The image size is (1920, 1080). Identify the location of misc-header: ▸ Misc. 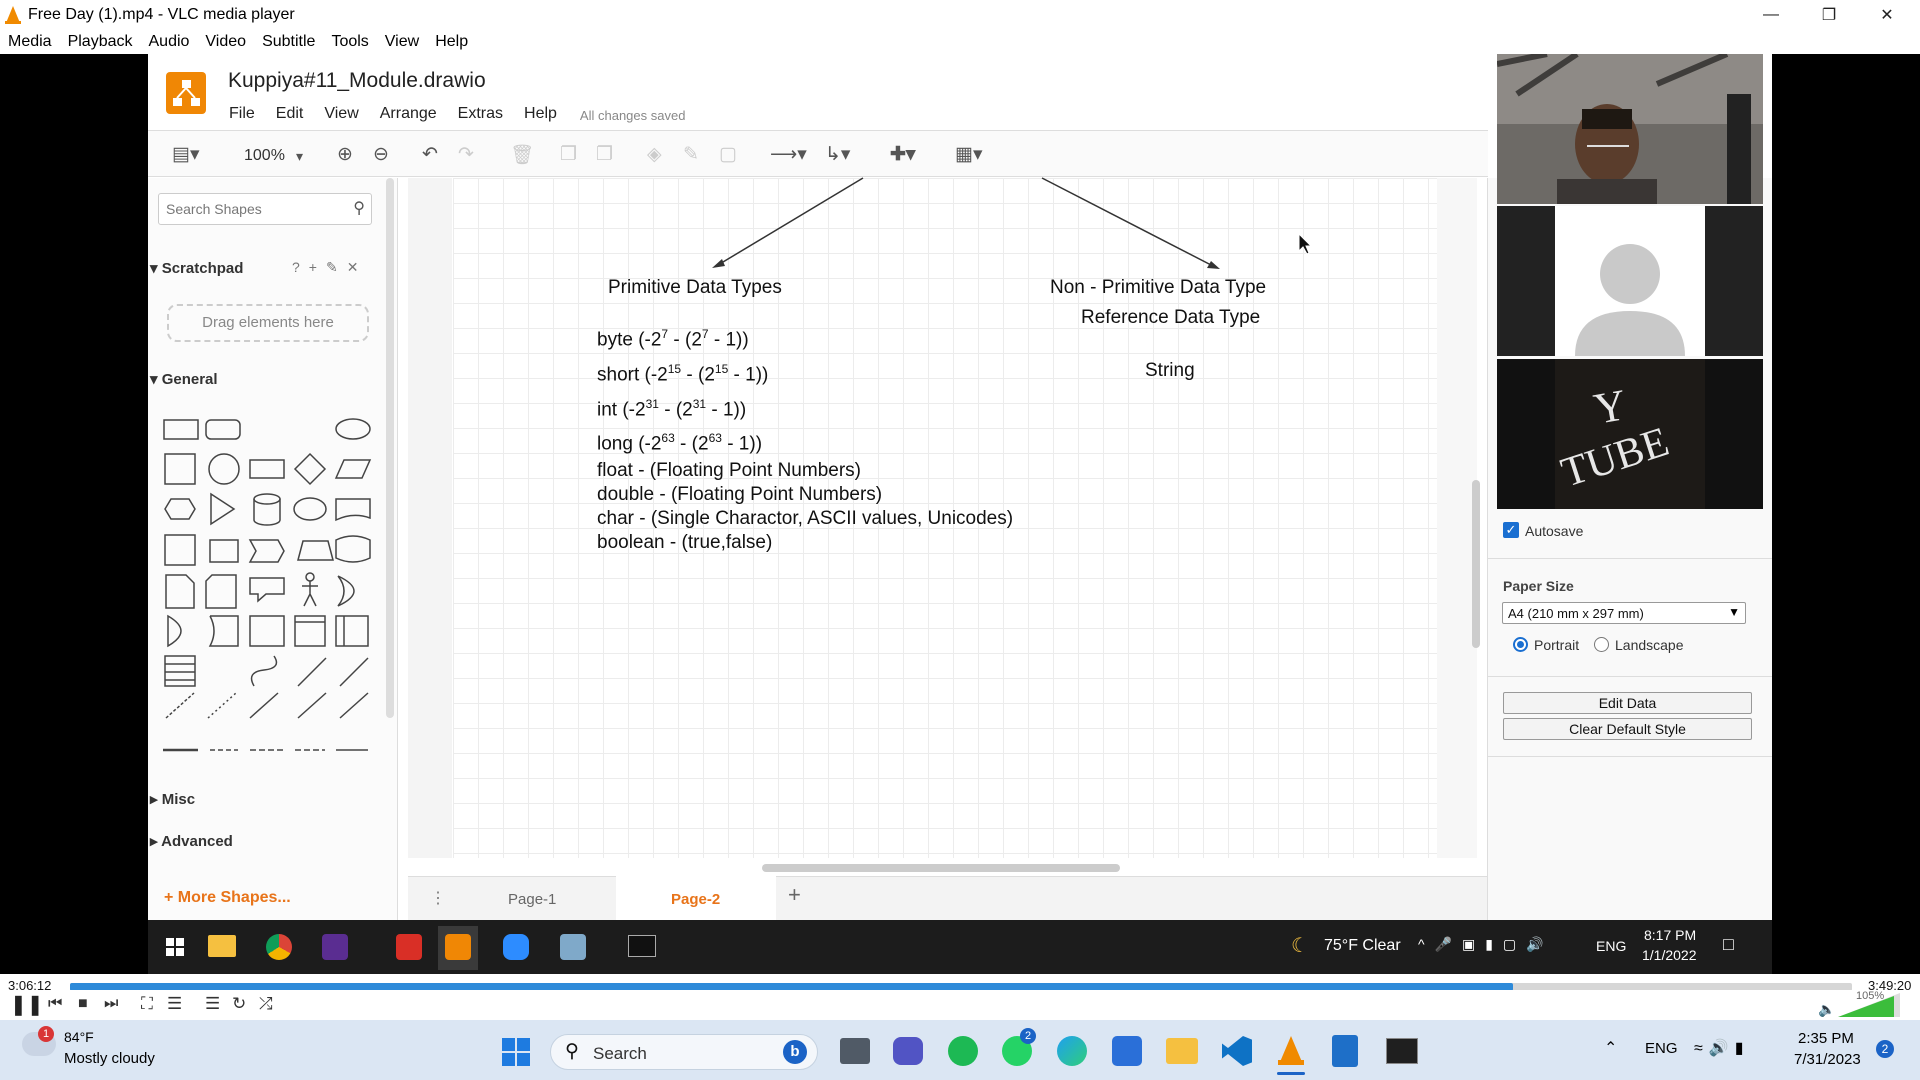
(172, 799).